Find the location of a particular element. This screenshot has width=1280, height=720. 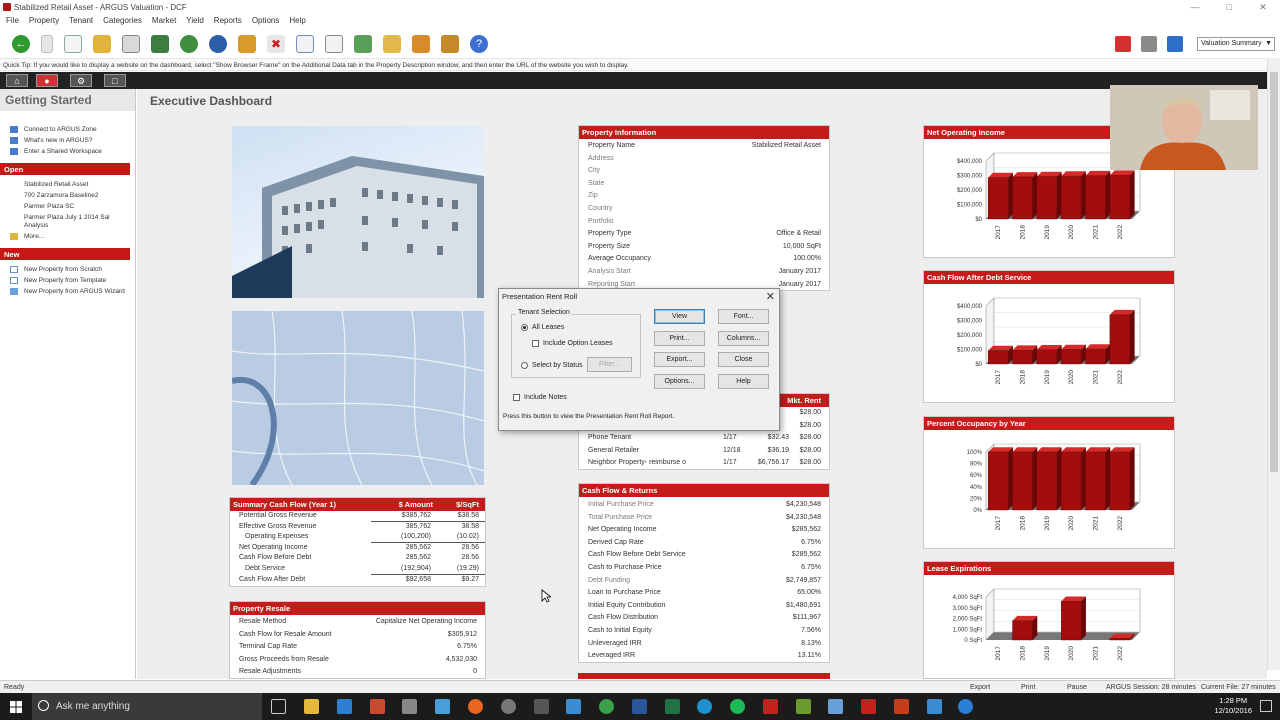

stop-tab-icon: ● is located at coordinates (47, 80).